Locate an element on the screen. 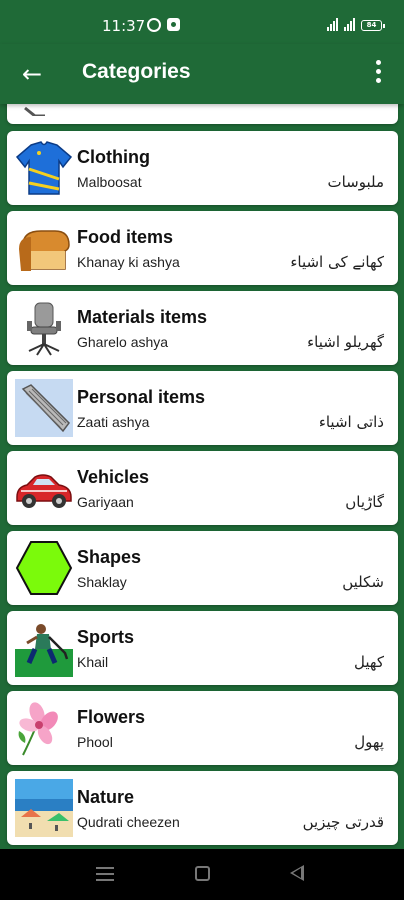 This screenshot has width=404, height=900. list-item: Personal items Zaati ashya ذاتی اشیاء is located at coordinates (202, 408).